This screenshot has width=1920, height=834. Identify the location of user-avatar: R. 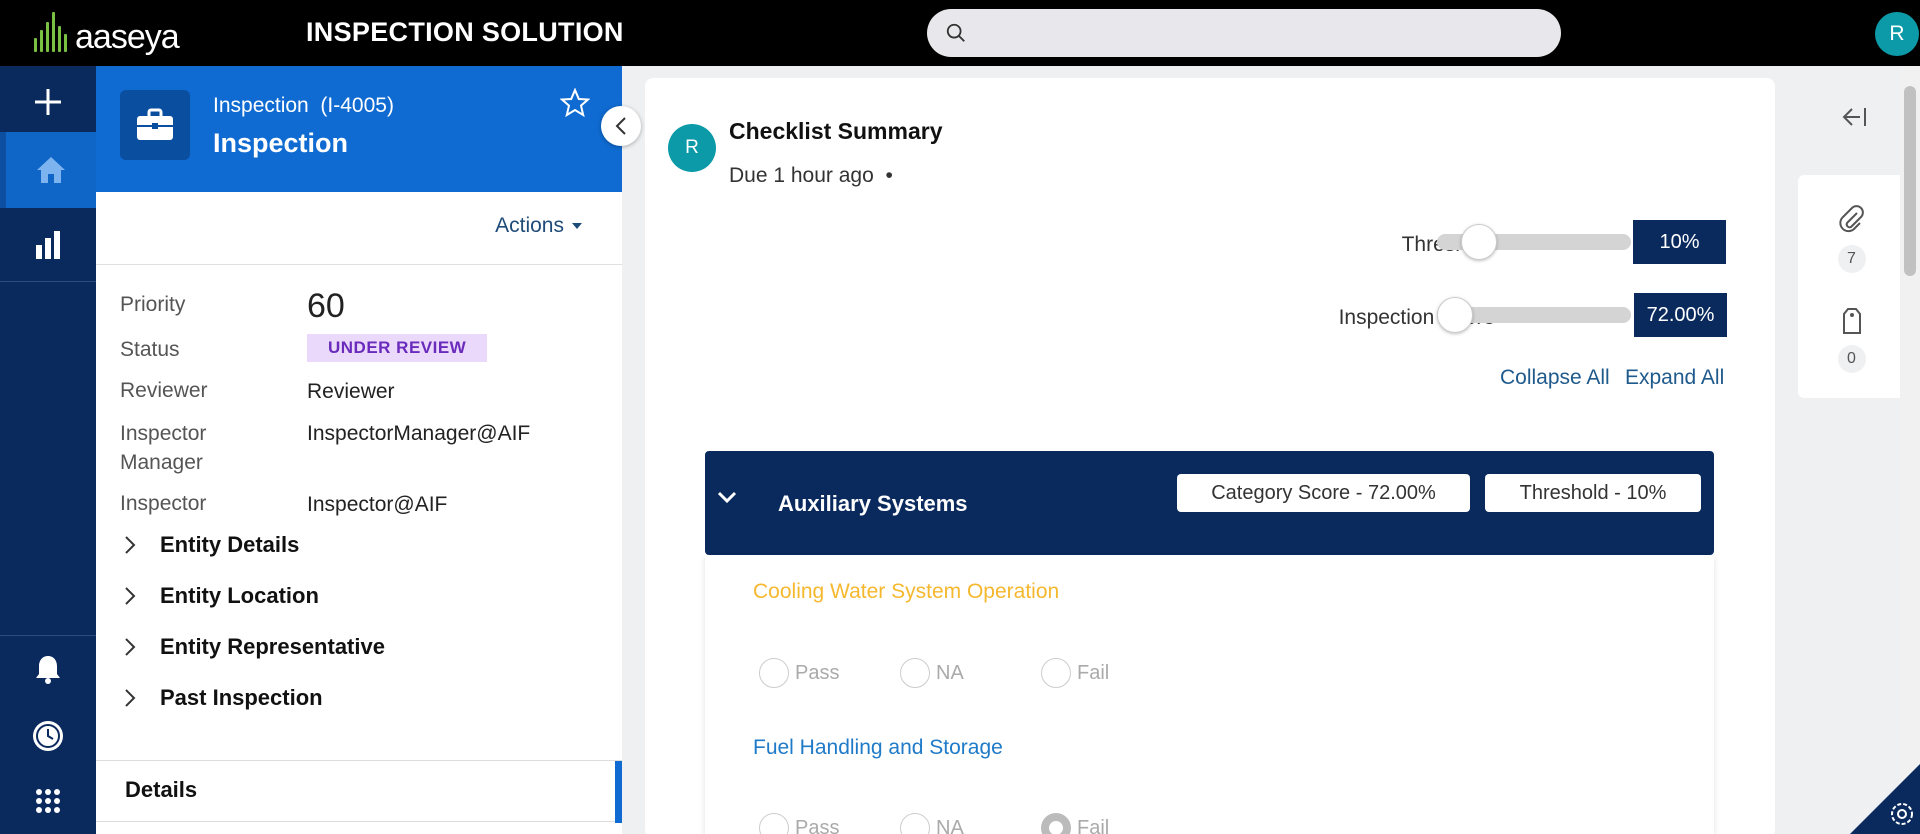
(1897, 34).